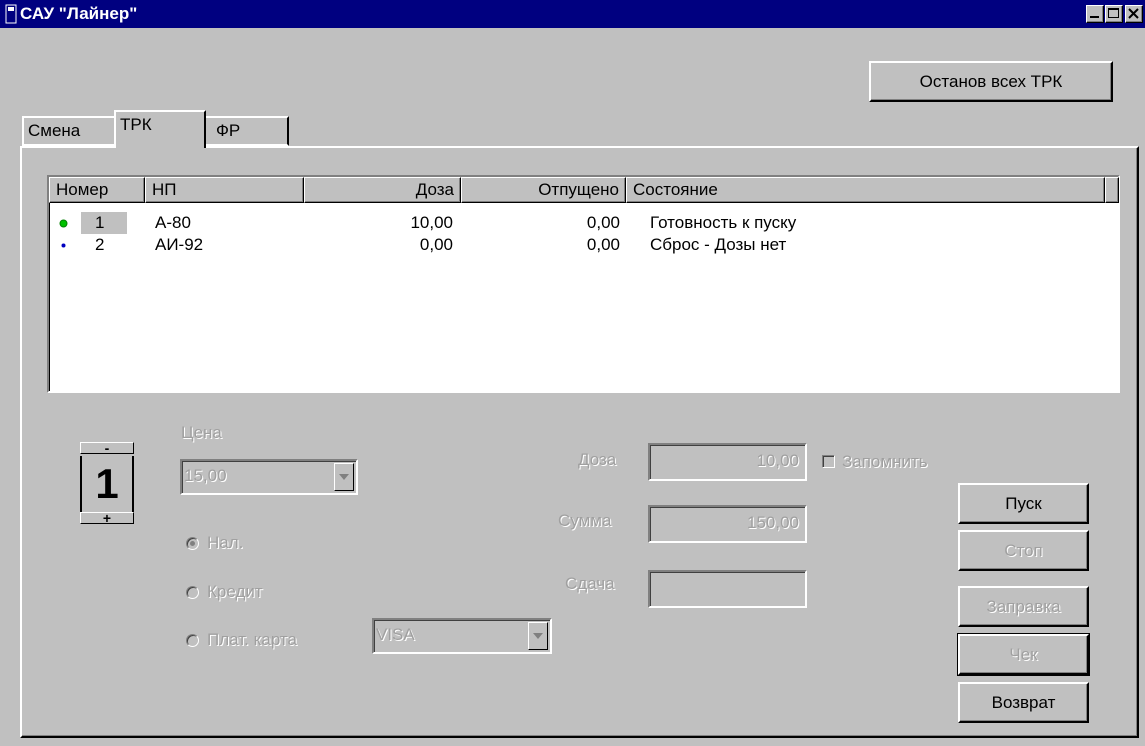 The image size is (1145, 746). What do you see at coordinates (597, 459) in the screenshot?
I see `dose-label: Доза` at bounding box center [597, 459].